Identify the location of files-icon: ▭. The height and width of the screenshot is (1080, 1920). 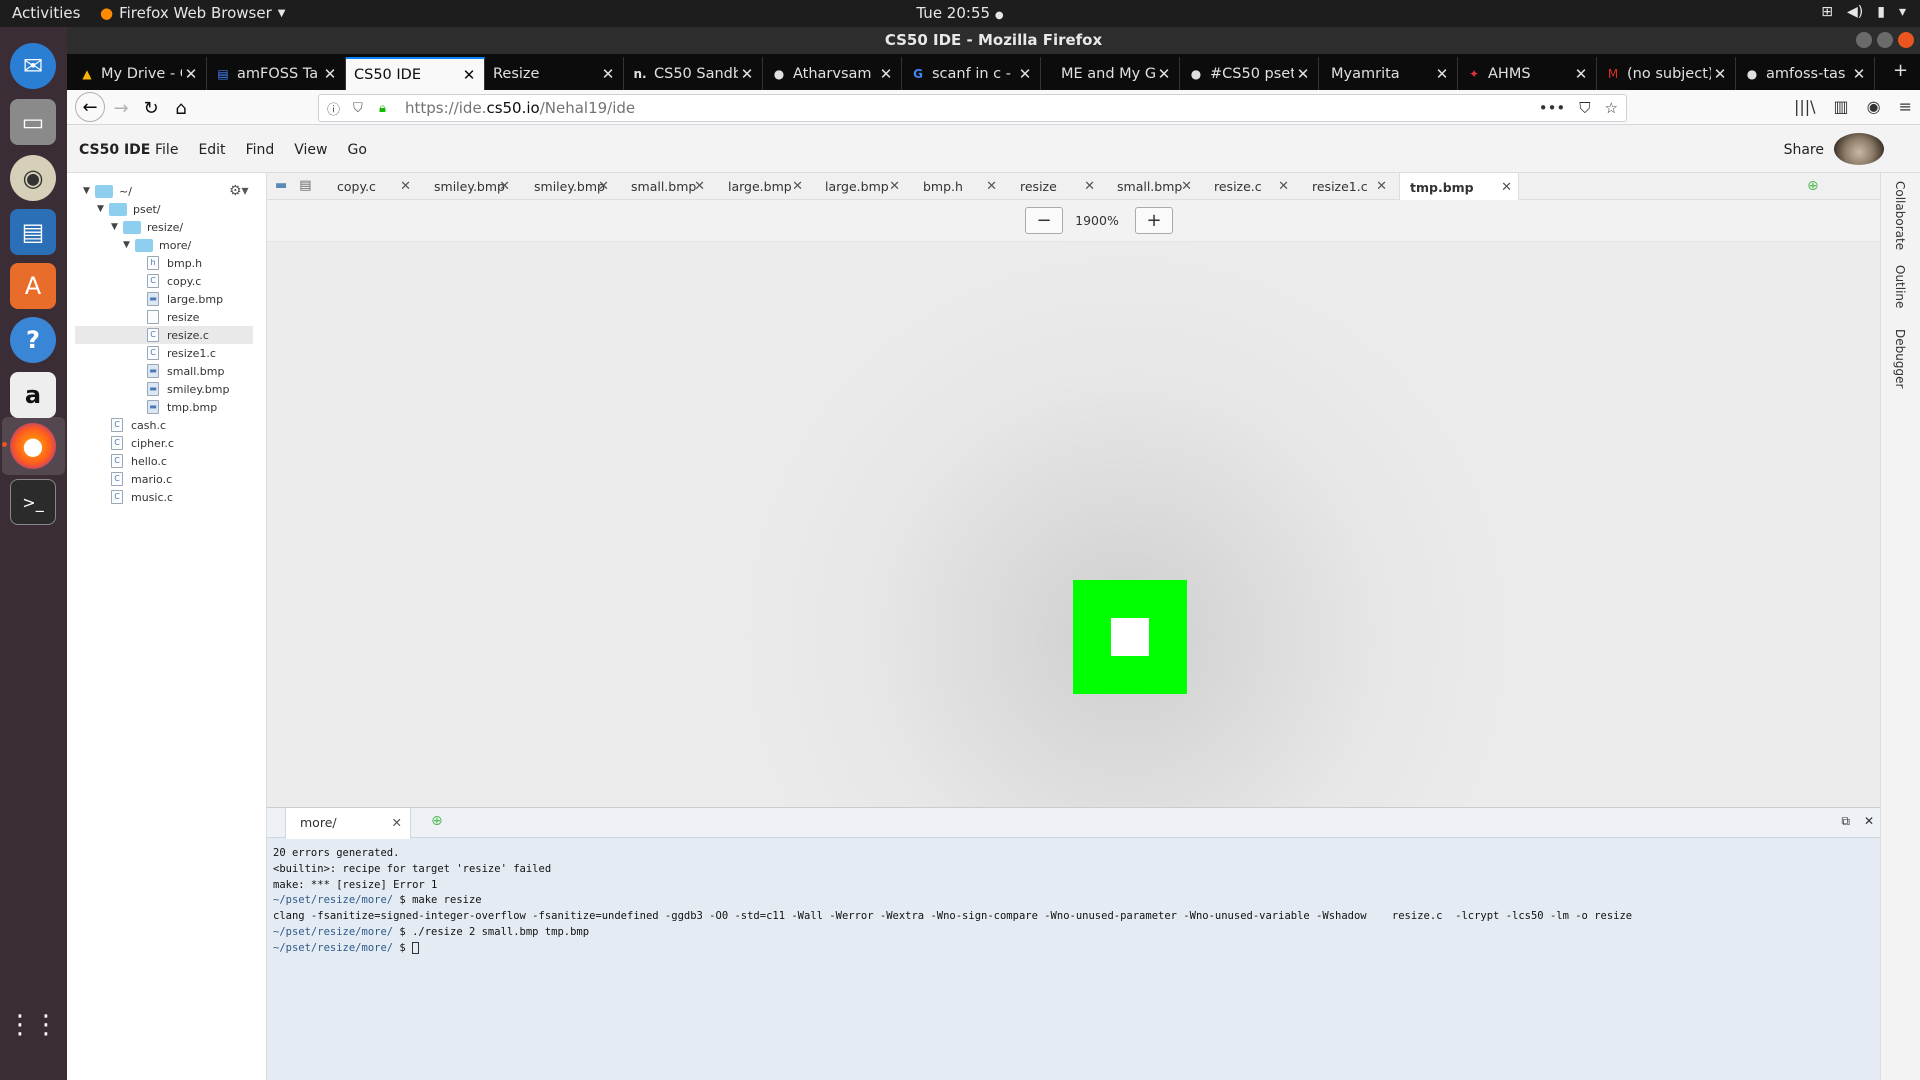
(33, 122).